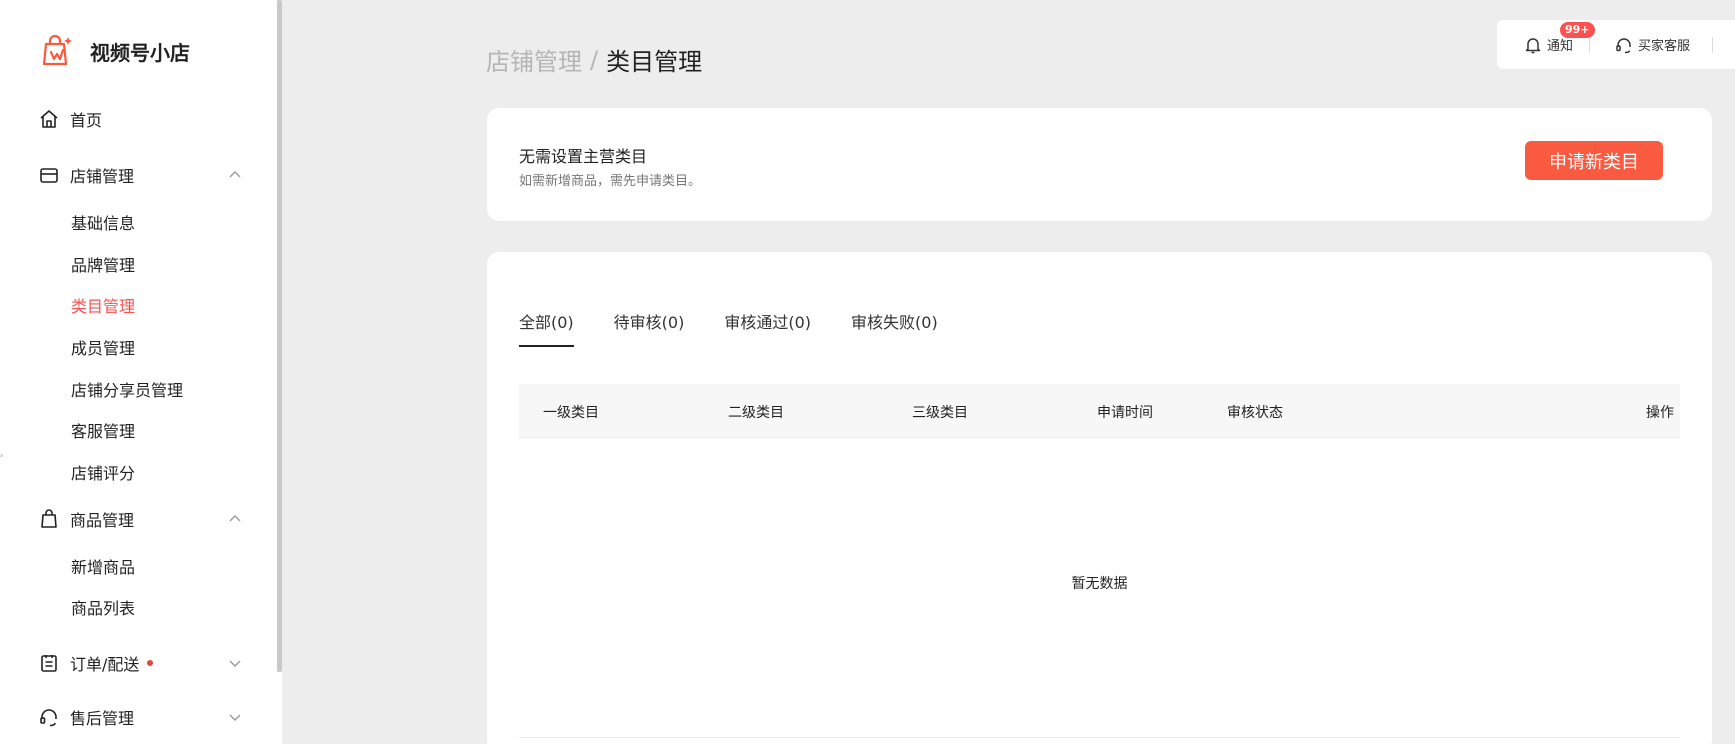 This screenshot has height=744, width=1735. I want to click on clipboard-icon, so click(49, 663).